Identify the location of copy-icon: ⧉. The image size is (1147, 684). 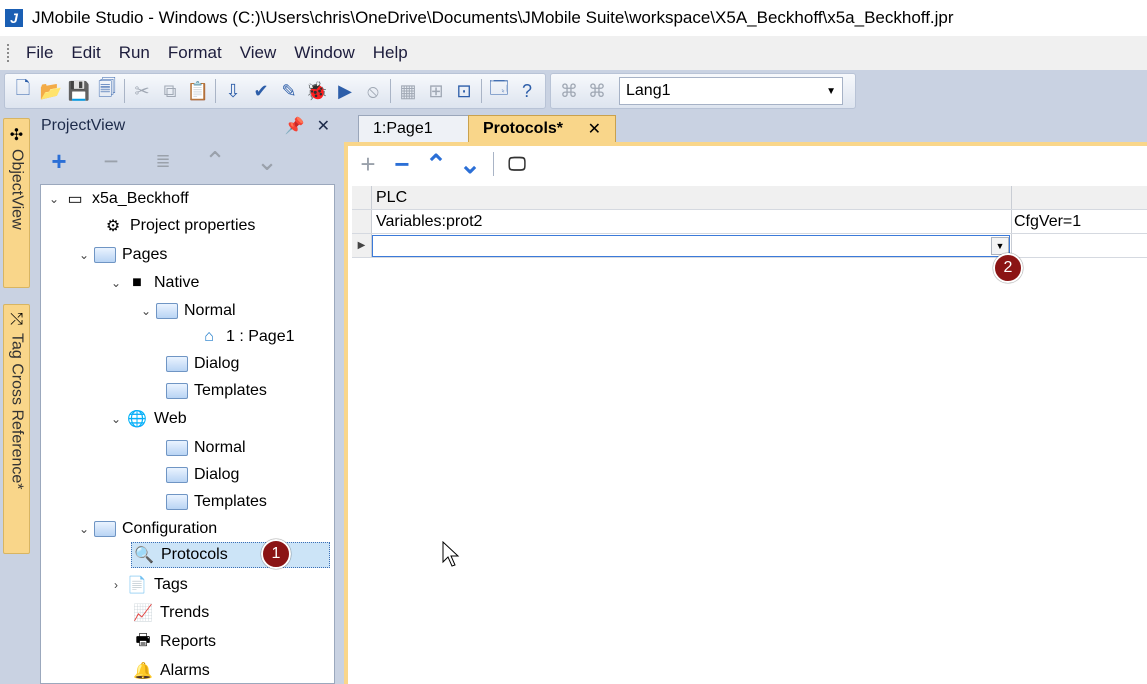
(170, 91).